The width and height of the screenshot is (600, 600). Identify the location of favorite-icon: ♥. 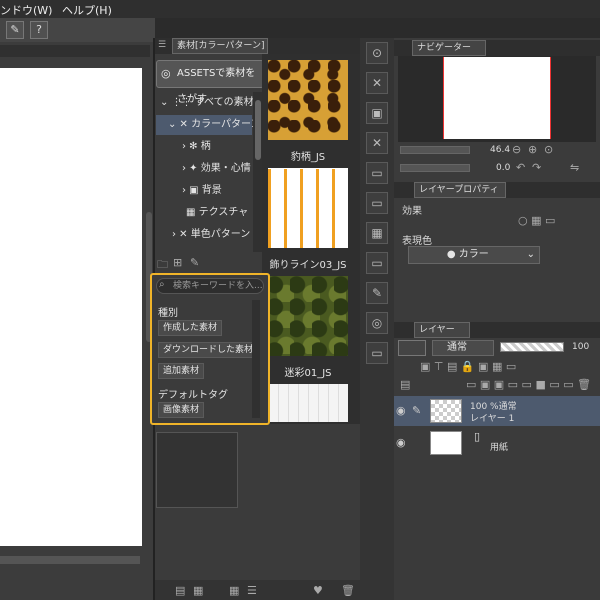
(318, 590).